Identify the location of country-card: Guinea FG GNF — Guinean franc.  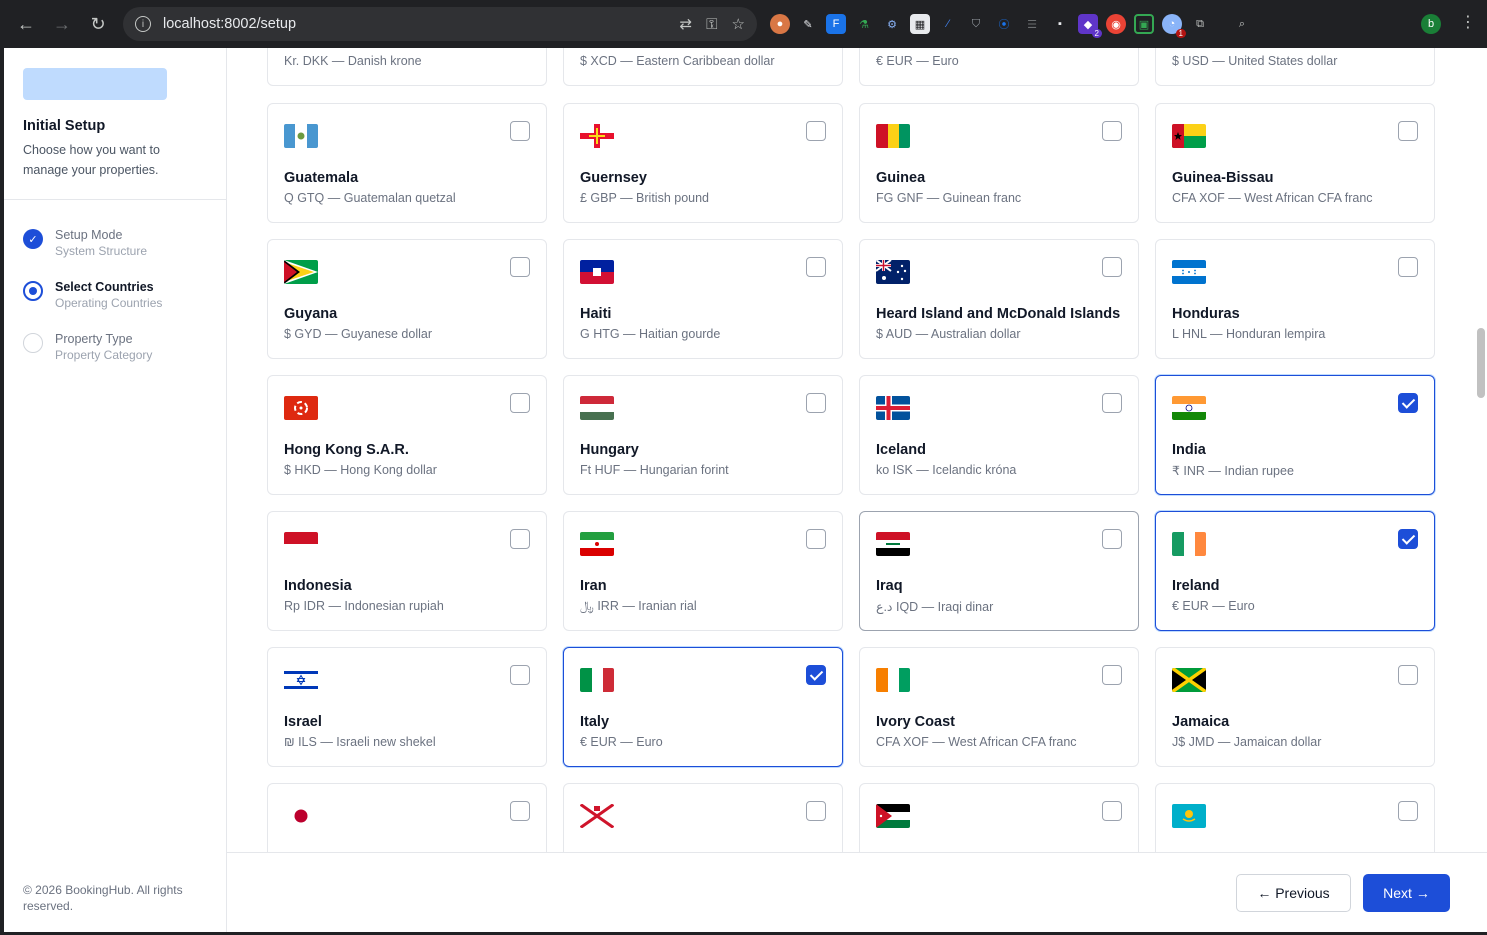
(999, 163).